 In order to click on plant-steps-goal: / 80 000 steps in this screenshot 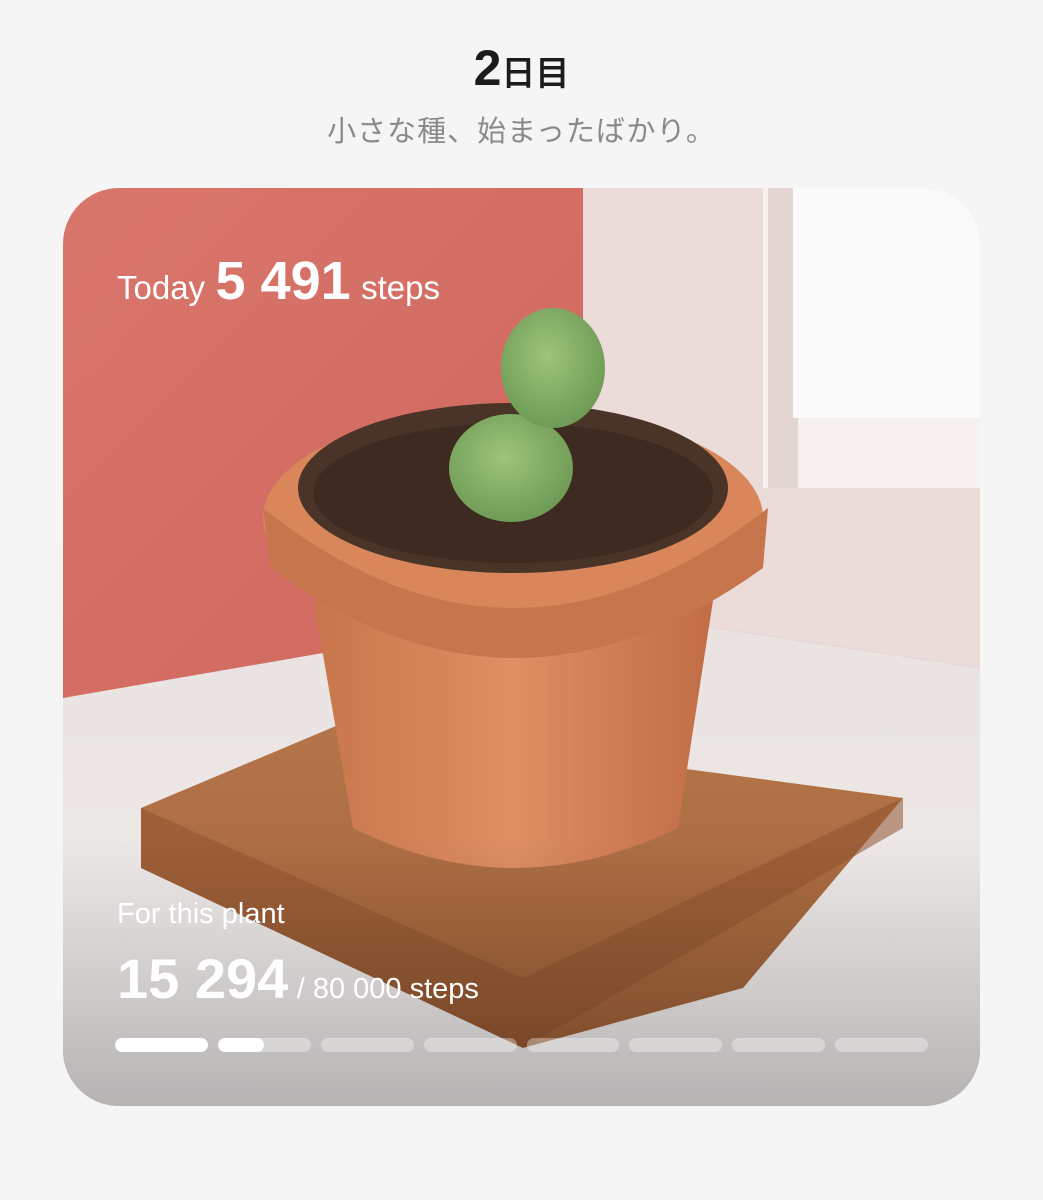, I will do `click(387, 989)`.